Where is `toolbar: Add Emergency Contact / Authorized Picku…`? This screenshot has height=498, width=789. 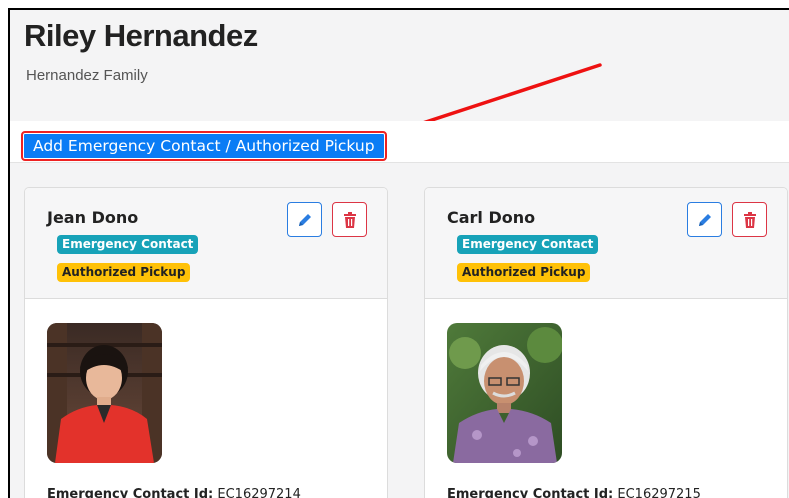 toolbar: Add Emergency Contact / Authorized Picku… is located at coordinates (399, 142).